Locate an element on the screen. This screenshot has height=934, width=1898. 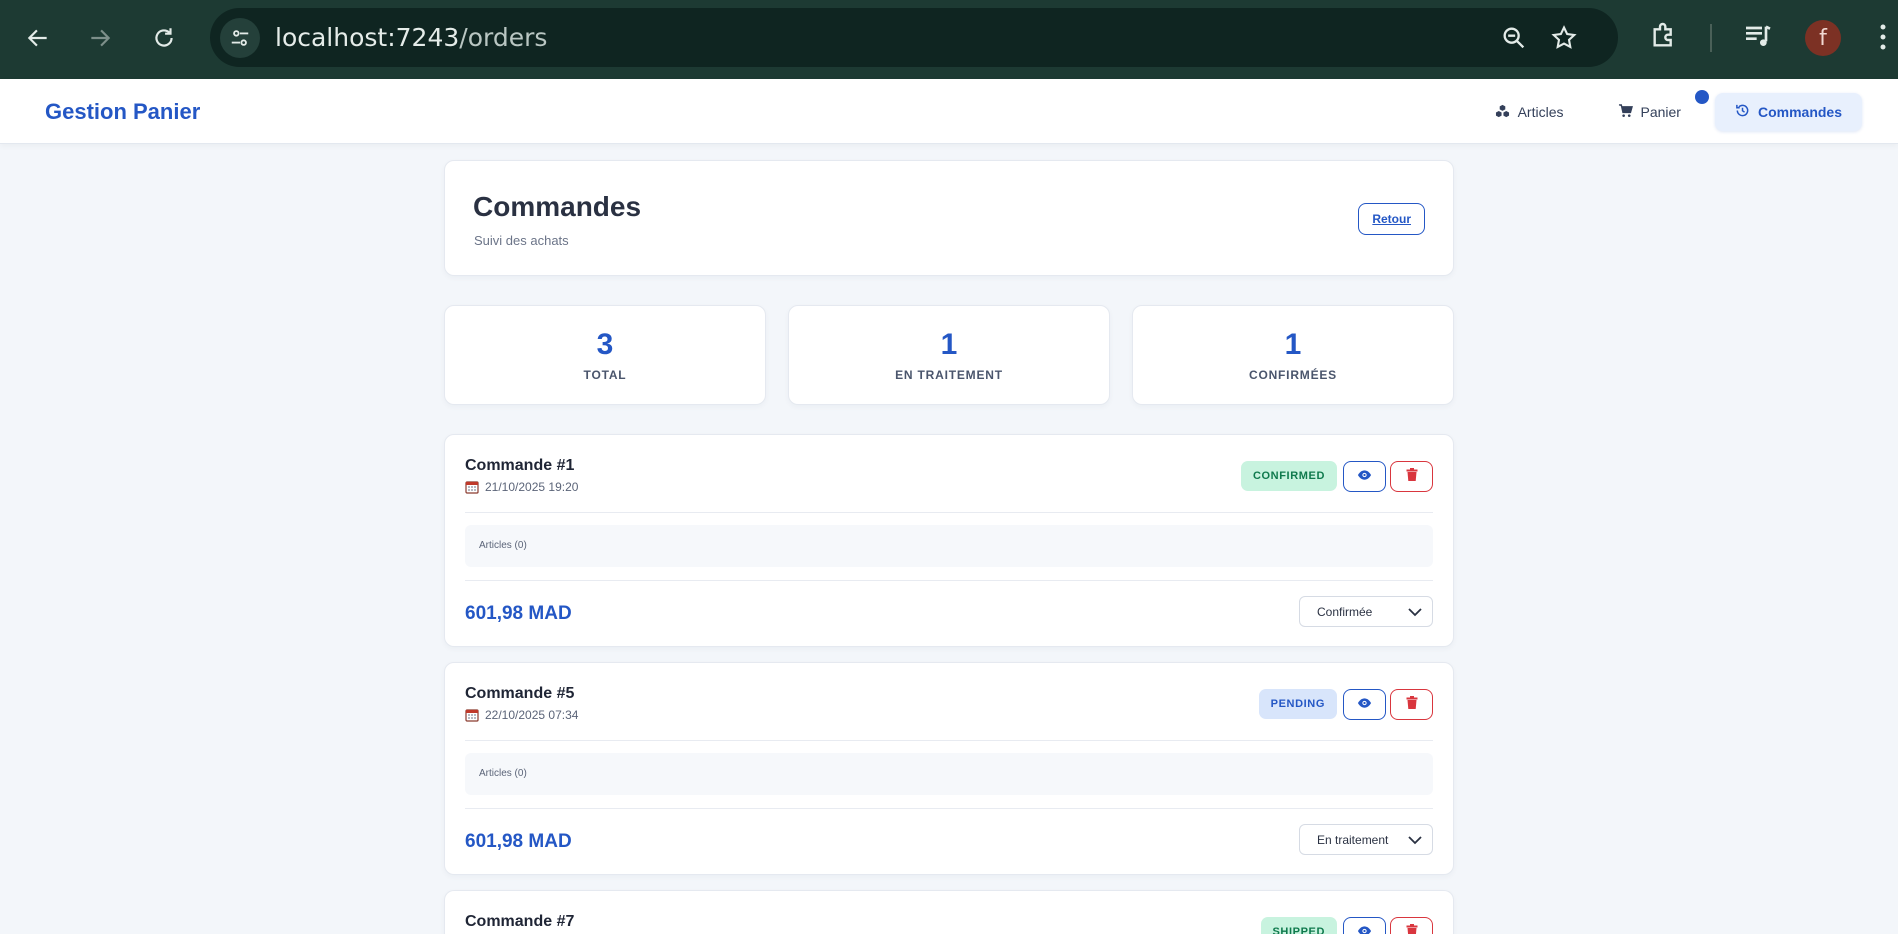
order-date-text: 21/10/2025 19:20 is located at coordinates (532, 487).